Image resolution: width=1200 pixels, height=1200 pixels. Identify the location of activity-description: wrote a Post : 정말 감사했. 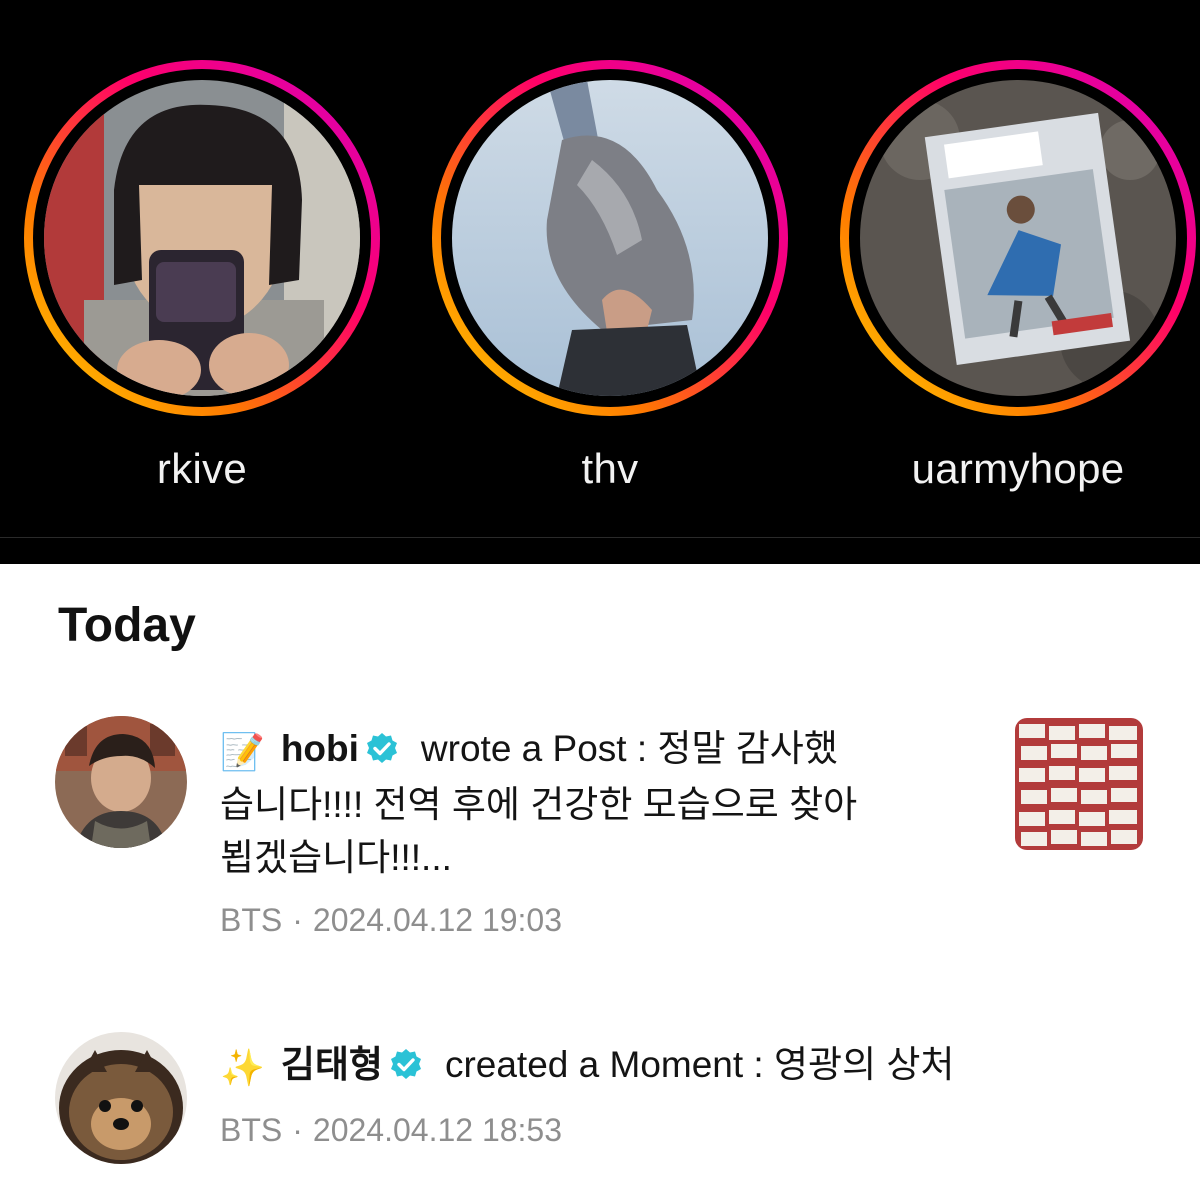
(629, 748).